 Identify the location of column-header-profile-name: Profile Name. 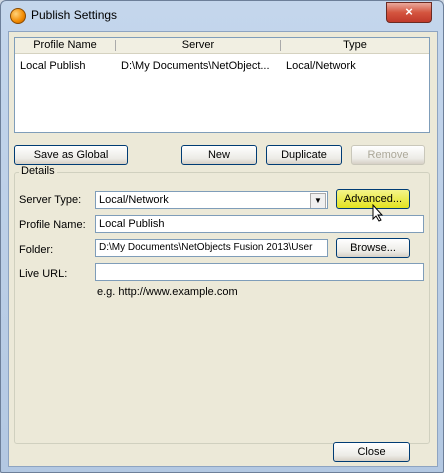
(65, 45).